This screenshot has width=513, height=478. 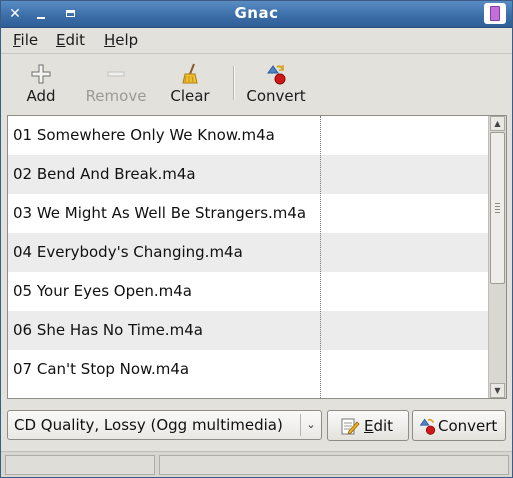 I want to click on scroll-down-arrow-icon: ▼, so click(x=497, y=390).